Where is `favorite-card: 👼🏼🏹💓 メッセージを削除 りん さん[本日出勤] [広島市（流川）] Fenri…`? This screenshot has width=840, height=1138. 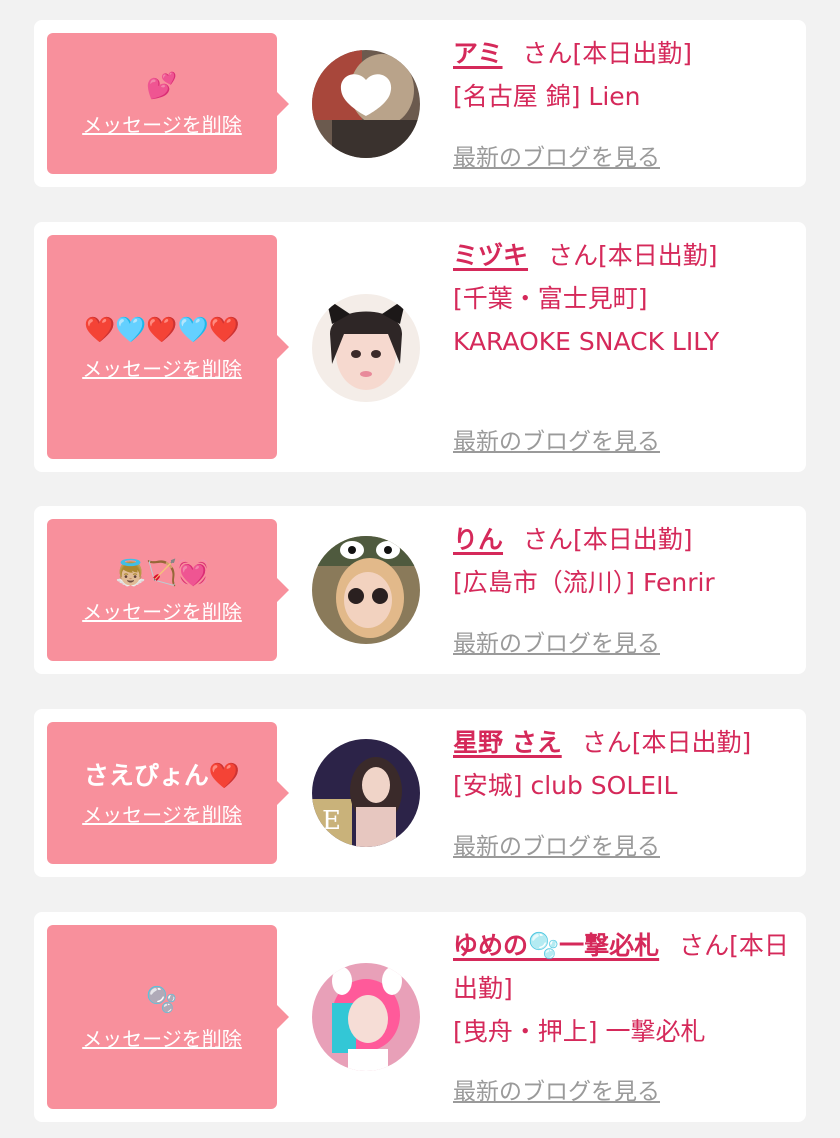
favorite-card: 👼🏼🏹💓 メッセージを削除 りん さん[本日出勤] [広島市（流川）] Fenri… is located at coordinates (420, 590).